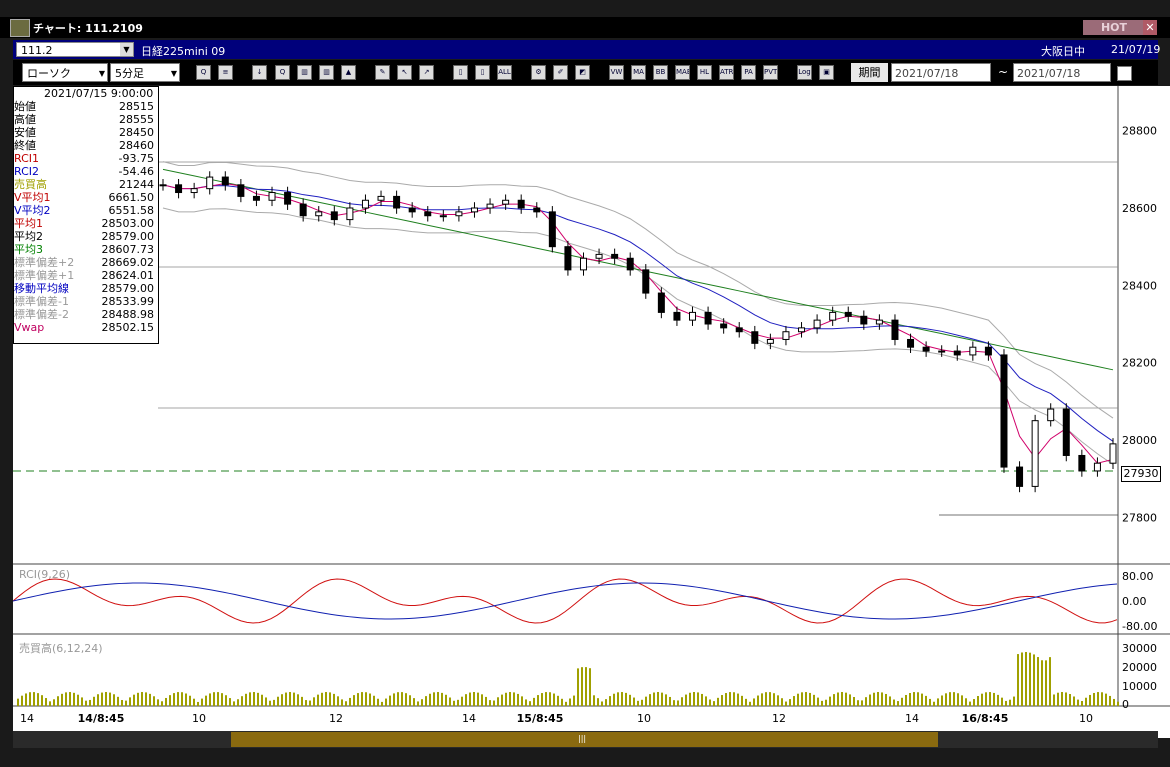 The width and height of the screenshot is (1170, 767). What do you see at coordinates (460, 72) in the screenshot?
I see `candle-red-icon: ▯` at bounding box center [460, 72].